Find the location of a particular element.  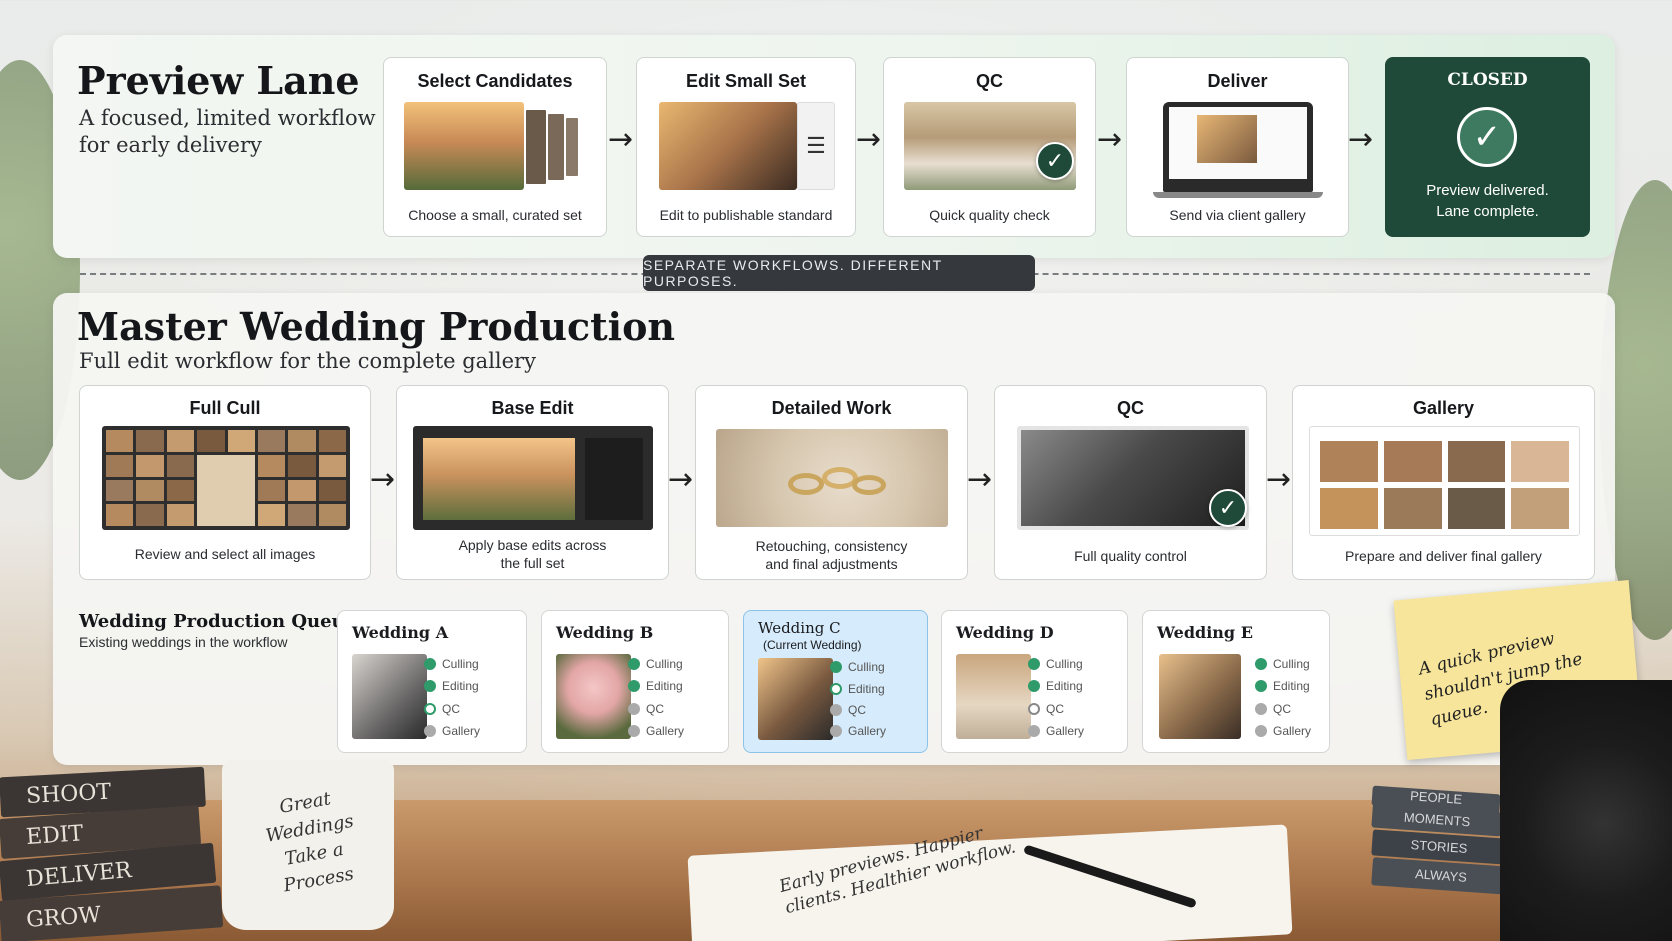

step-title: QC is located at coordinates (1130, 408).